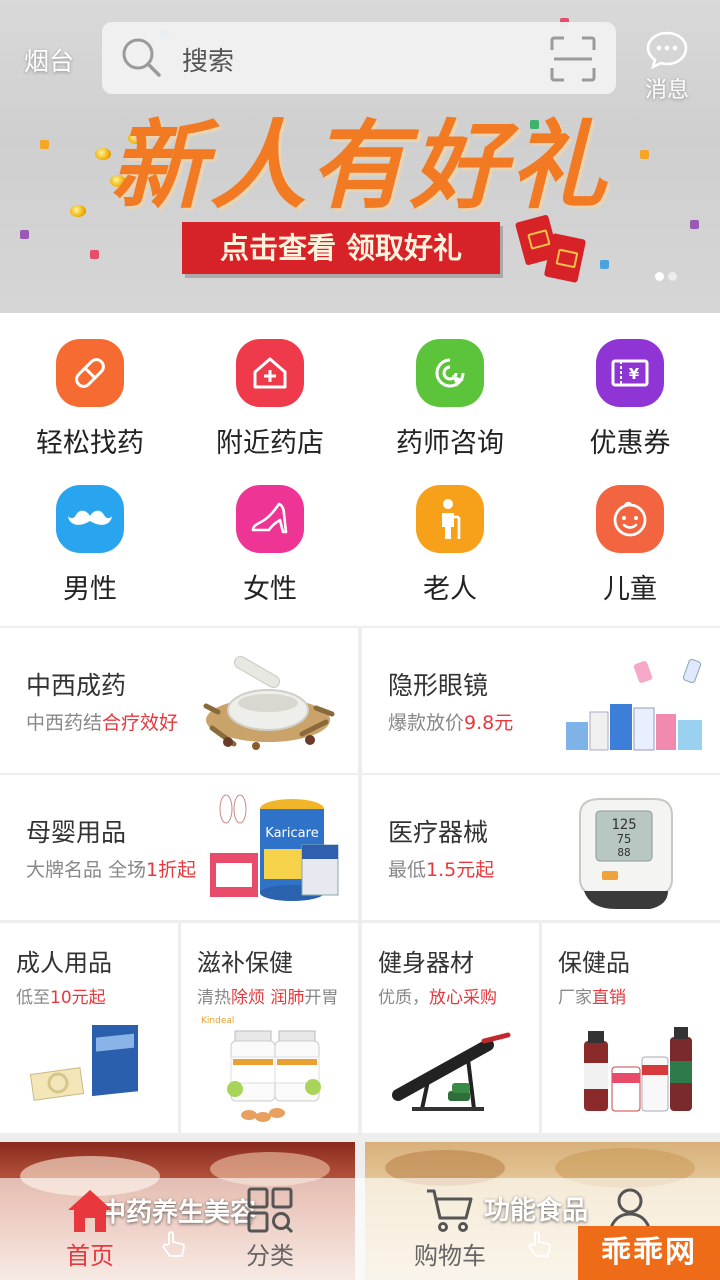  Describe the element at coordinates (76, 832) in the screenshot. I see `category-title: 母婴用品` at that location.